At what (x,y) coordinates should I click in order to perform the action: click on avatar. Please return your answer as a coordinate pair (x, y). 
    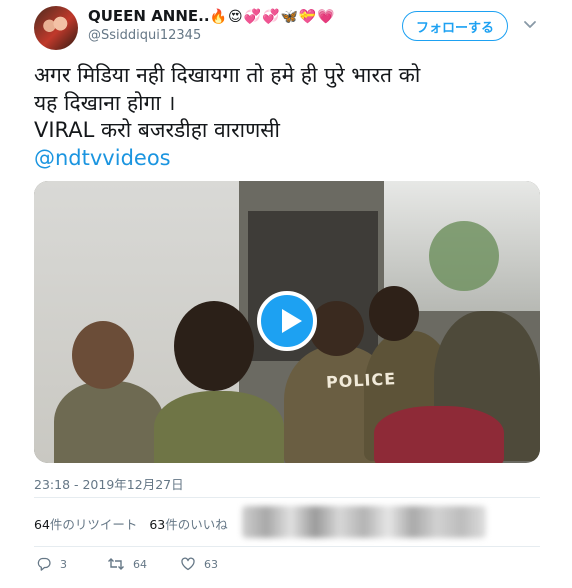
    Looking at the image, I should click on (56, 28).